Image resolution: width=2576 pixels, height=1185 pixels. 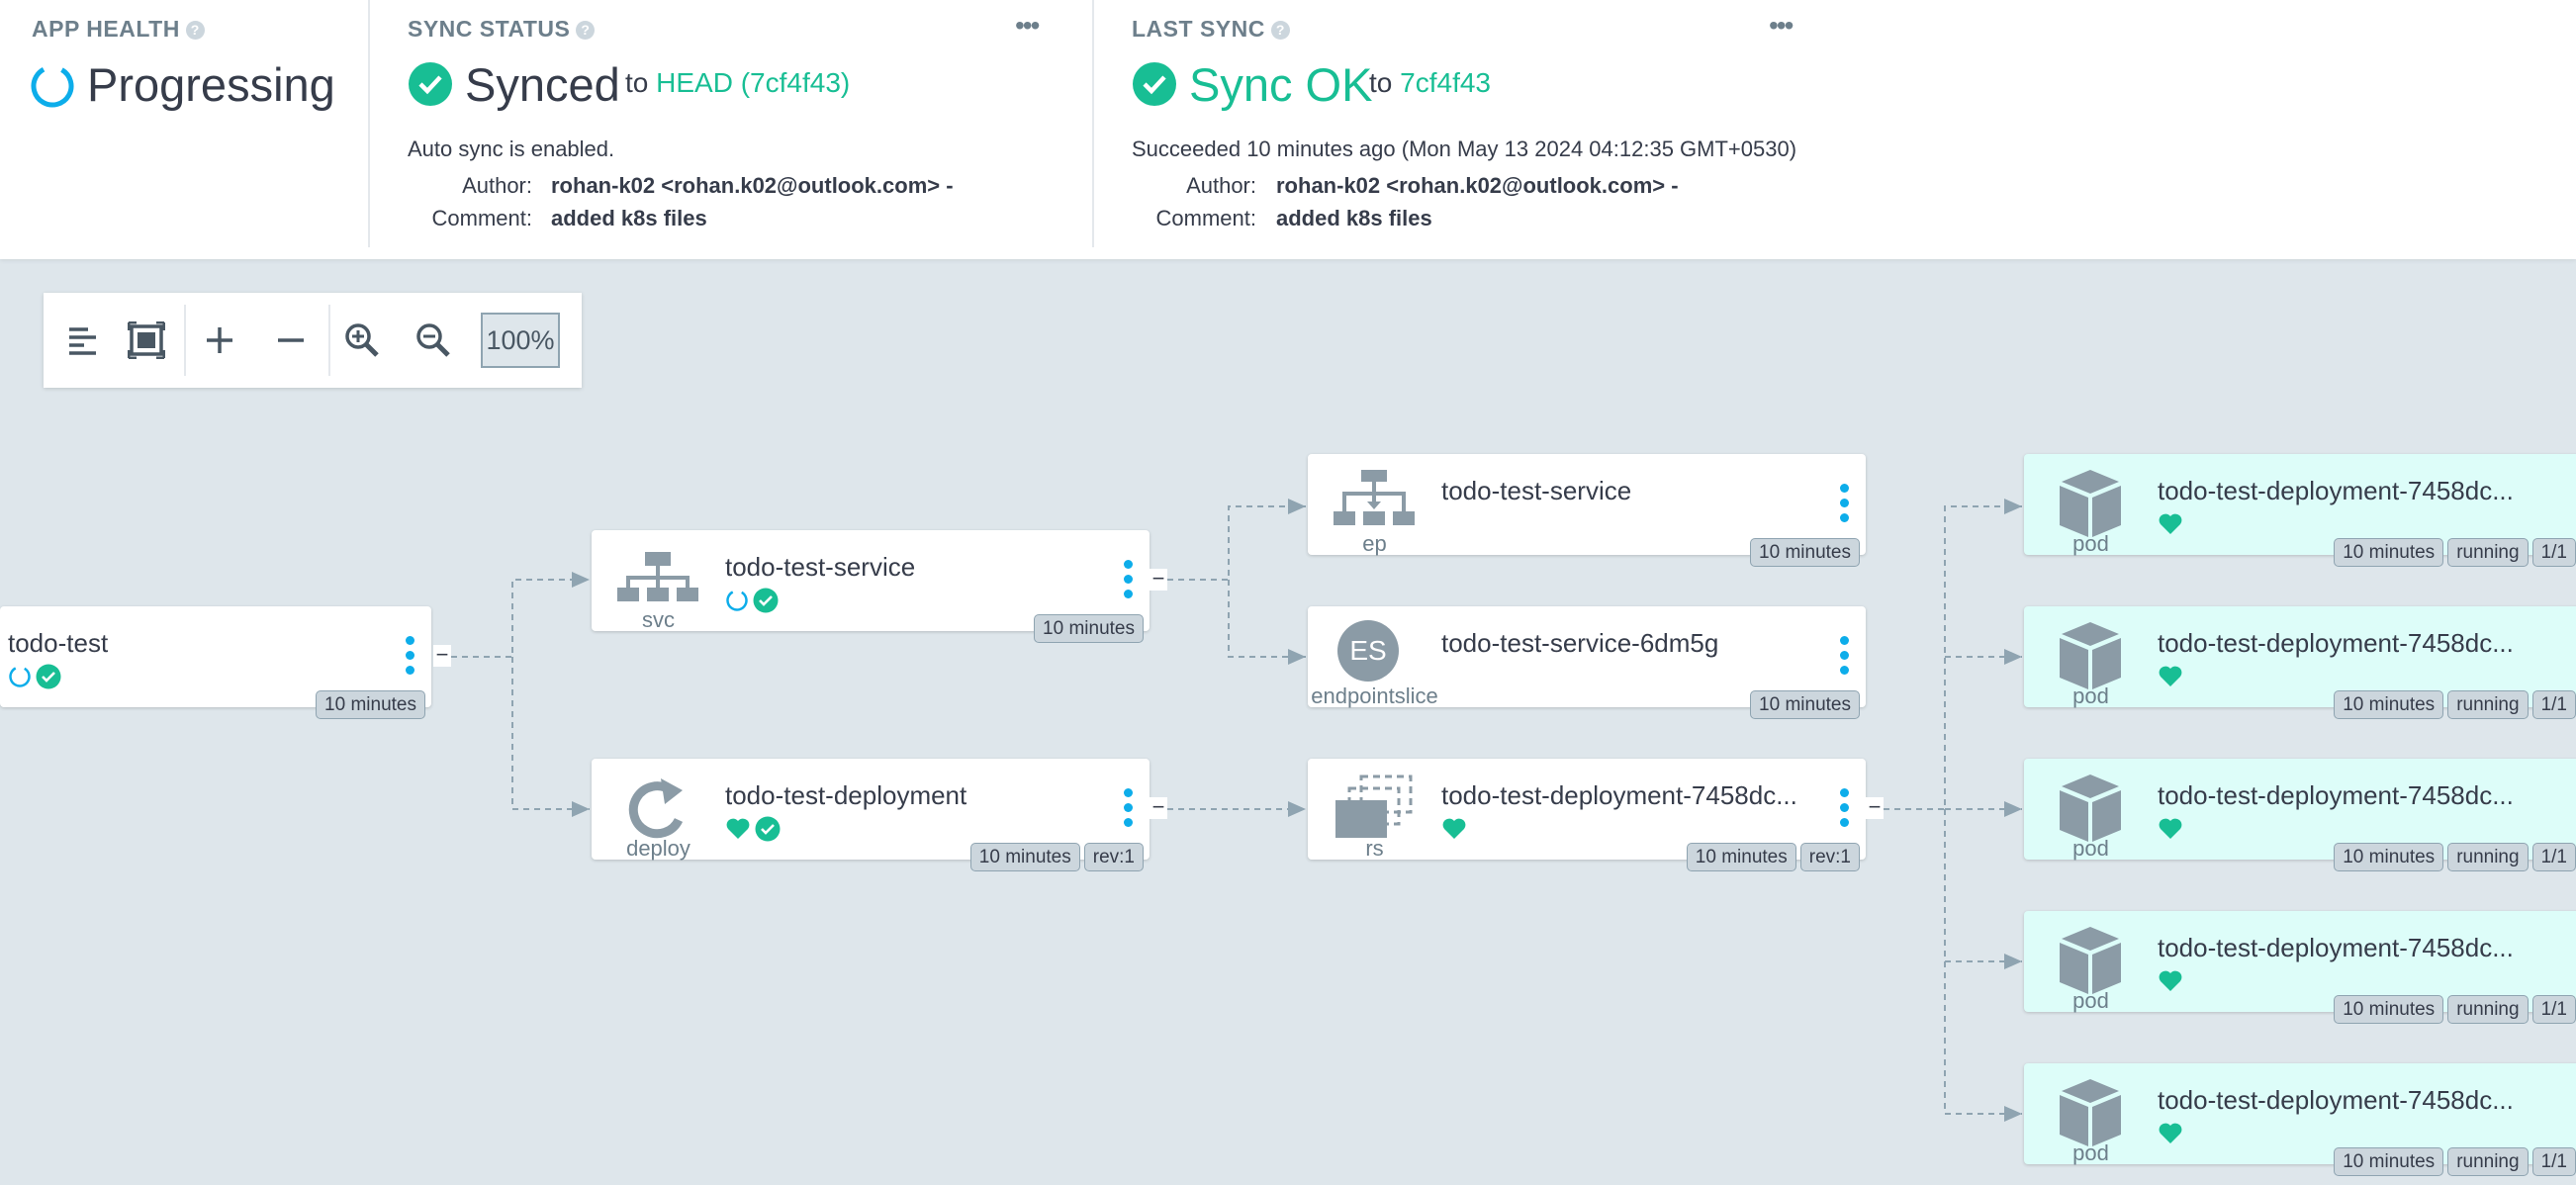 What do you see at coordinates (1580, 643) in the screenshot?
I see `node-name: todo-test-service-6dm5g` at bounding box center [1580, 643].